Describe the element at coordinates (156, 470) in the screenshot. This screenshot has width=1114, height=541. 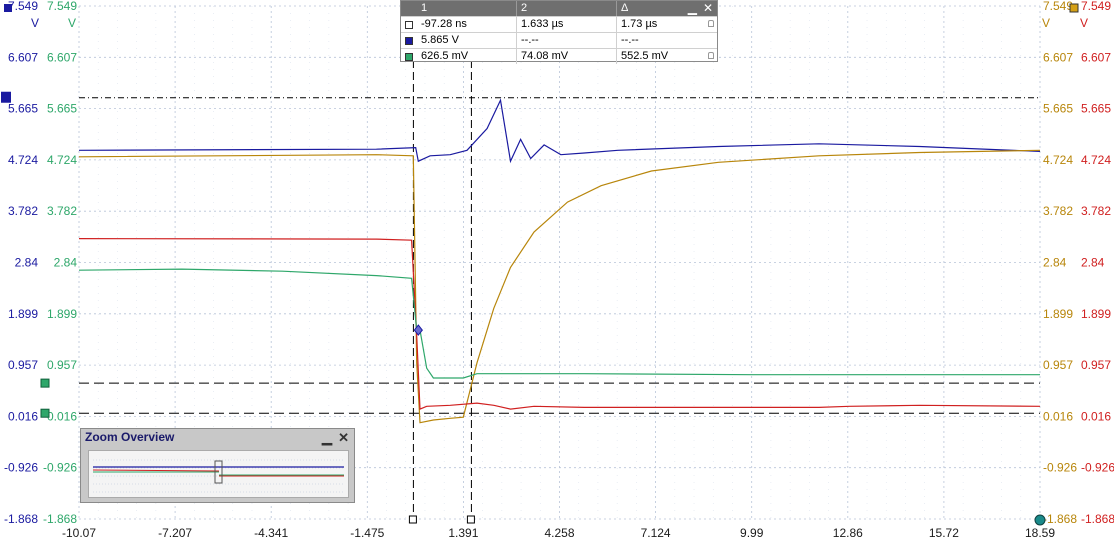
I see `thumb-trace` at that location.